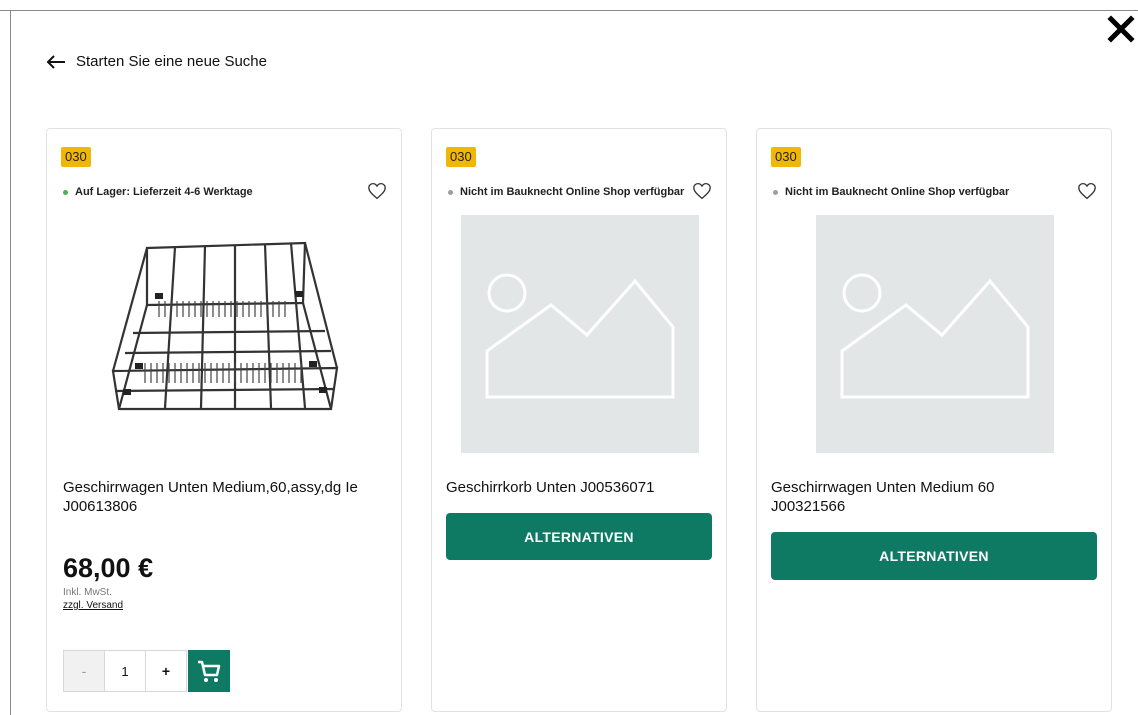 This screenshot has width=1138, height=715. Describe the element at coordinates (808, 506) in the screenshot. I see `product-title-line2: J00321566` at that location.